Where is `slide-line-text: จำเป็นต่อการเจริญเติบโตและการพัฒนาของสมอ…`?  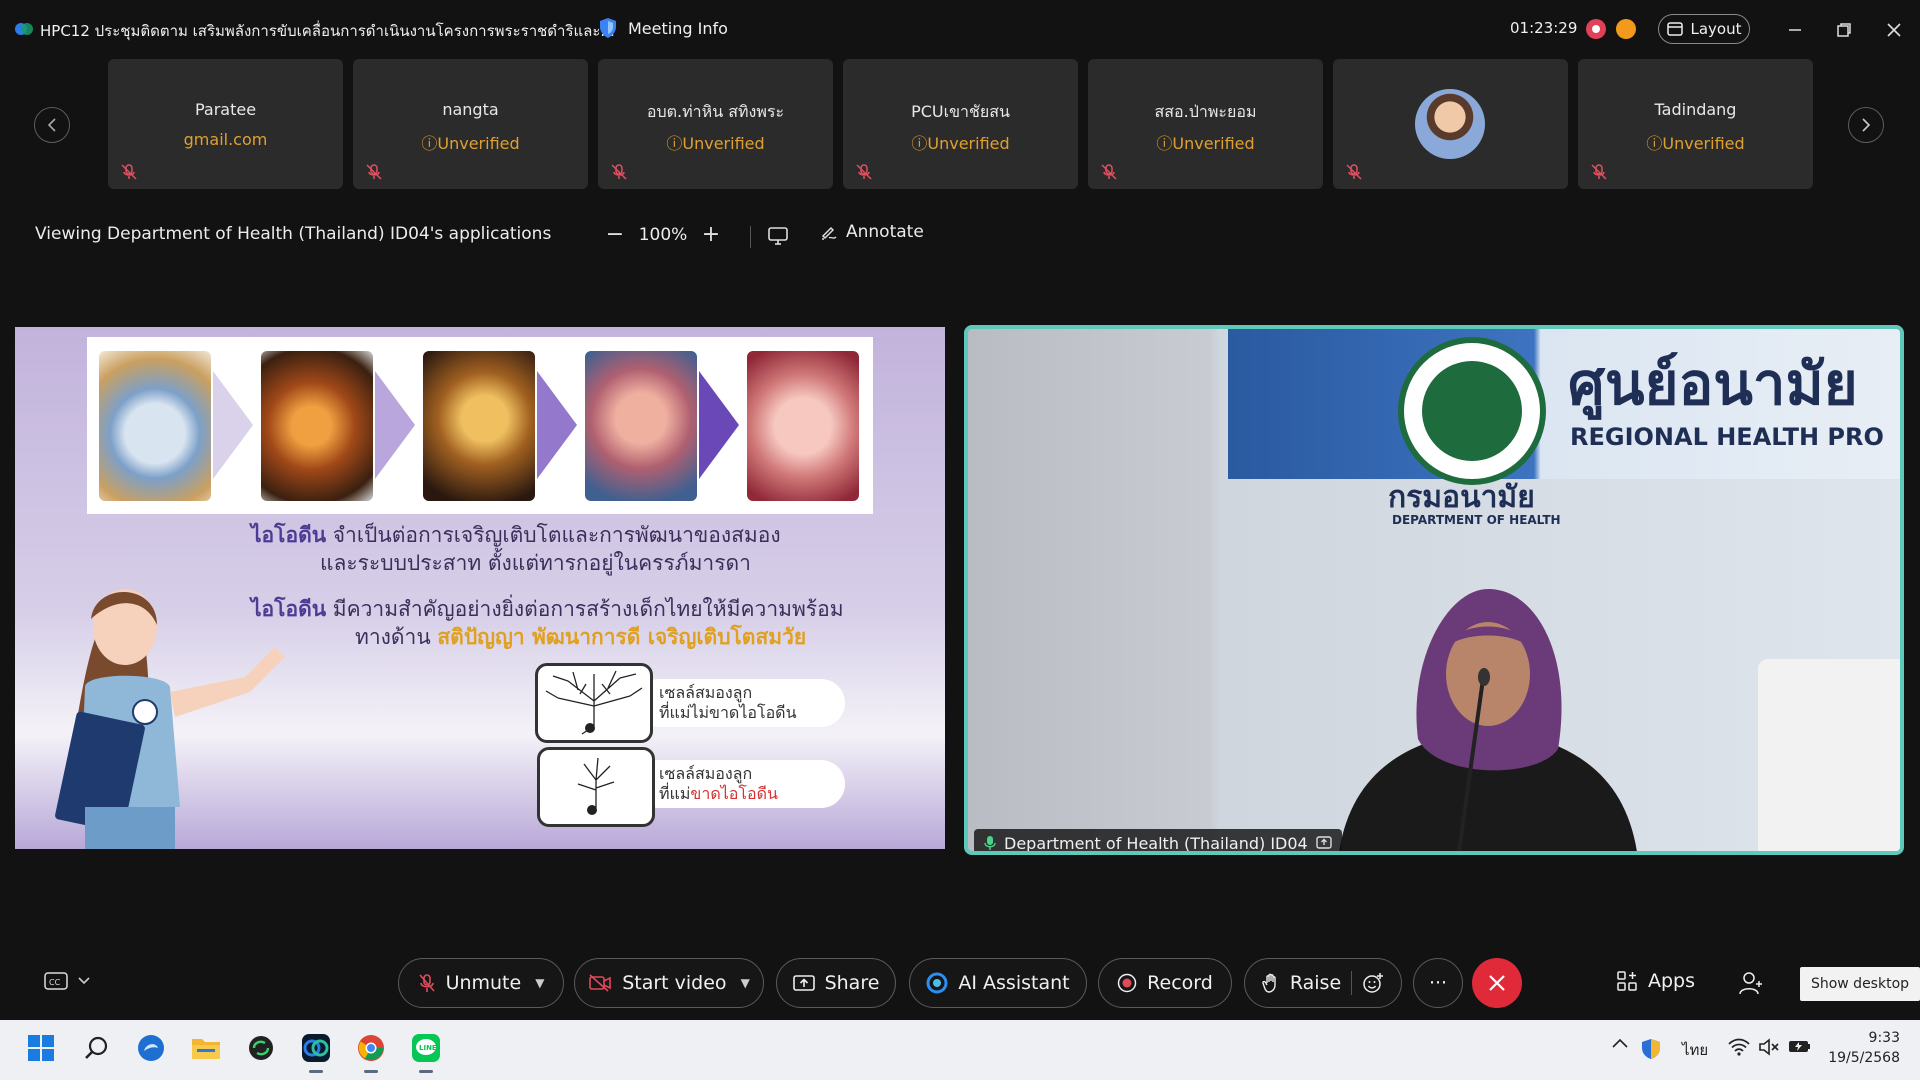 slide-line-text: จำเป็นต่อการเจริญเติบโตและการพัฒนาของสมอ… is located at coordinates (553, 535).